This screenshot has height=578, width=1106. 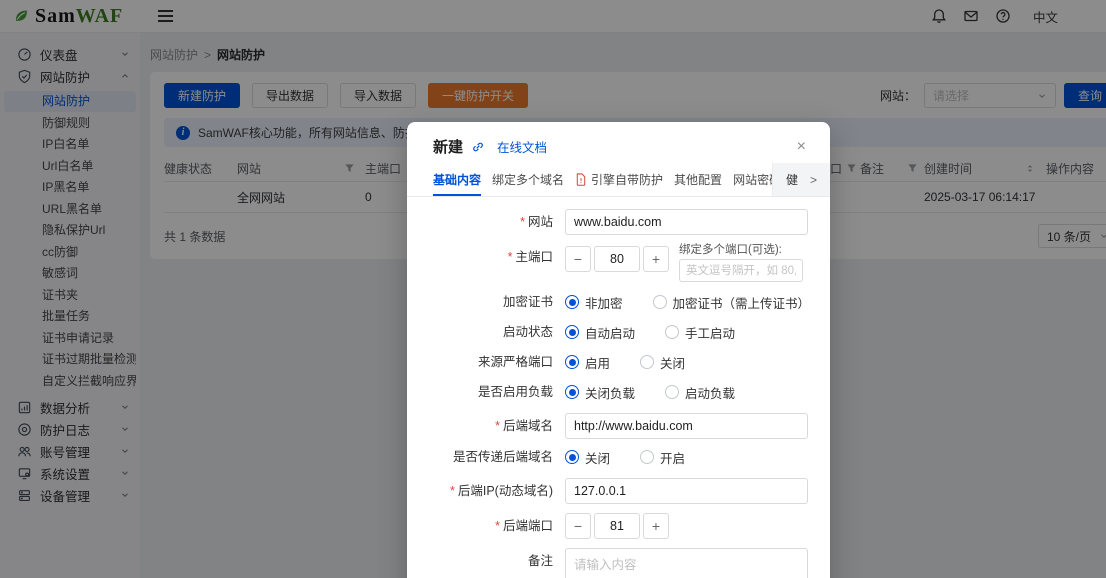 I want to click on form-row-backend-port: * 后端端口 − 81 +, so click(x=612, y=526).